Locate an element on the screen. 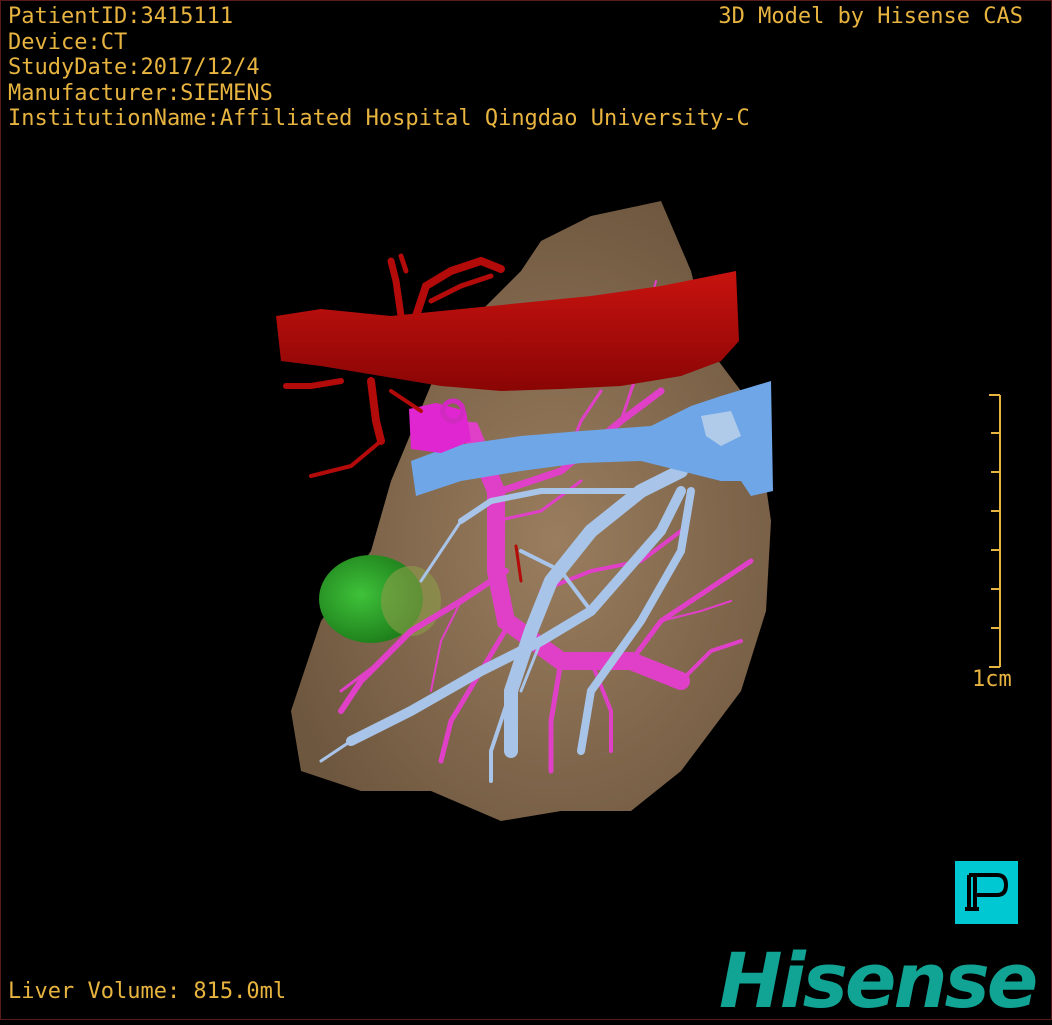  device-text: Device:CT is located at coordinates (68, 42).